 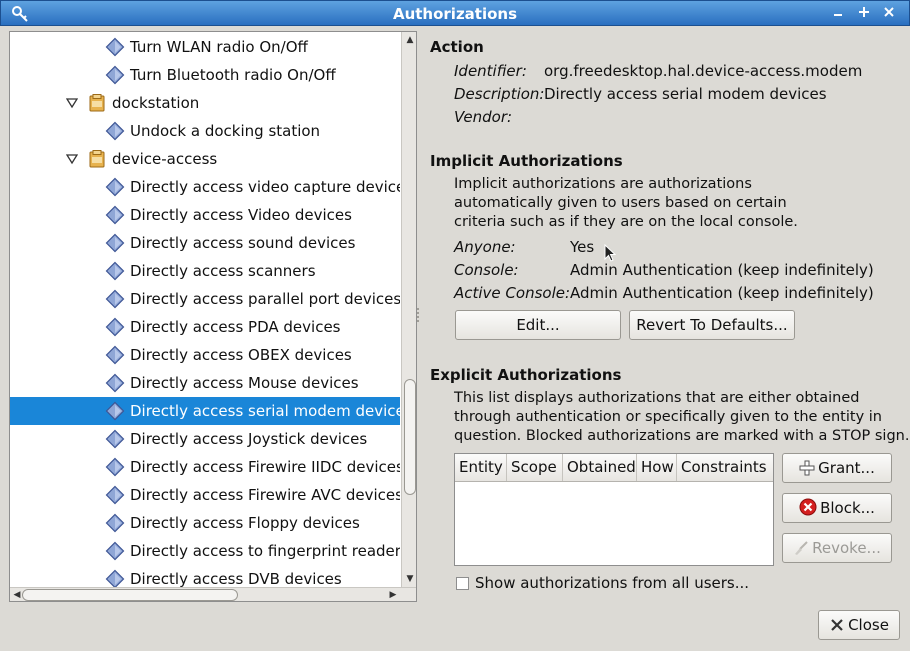 I want to click on explicit-heading: Explicit Authorizations, so click(x=526, y=375).